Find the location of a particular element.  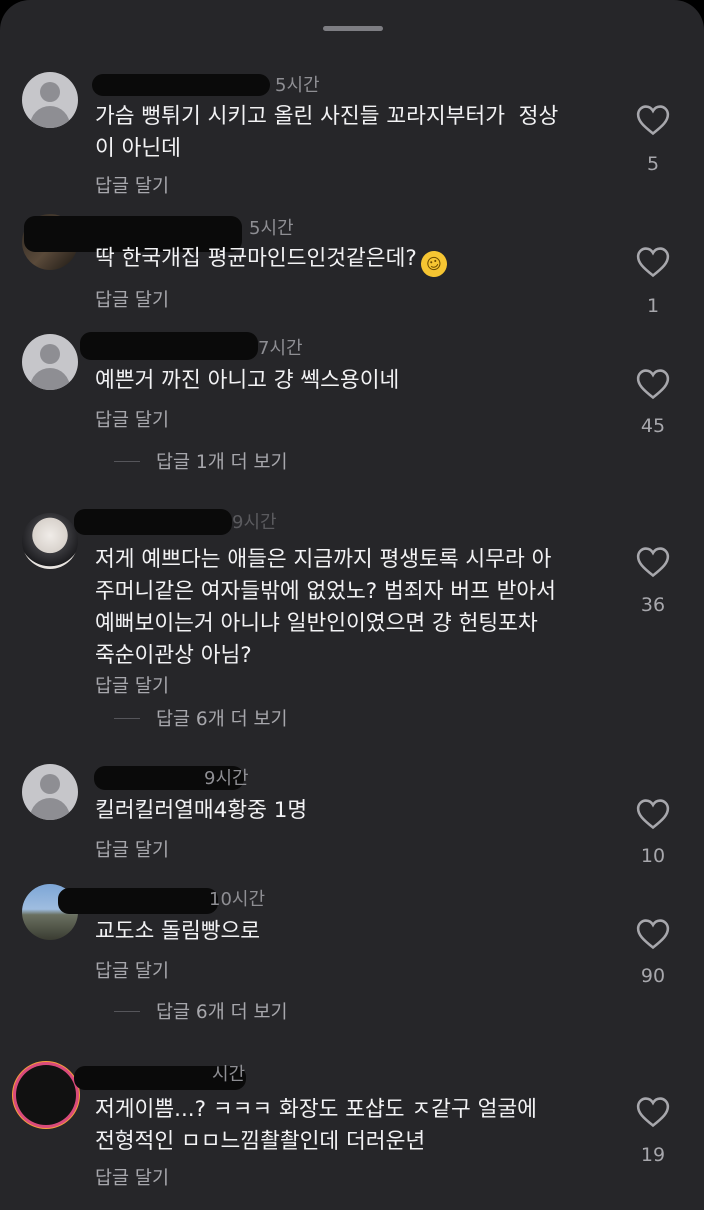

comment-time: 시간 is located at coordinates (229, 1074).